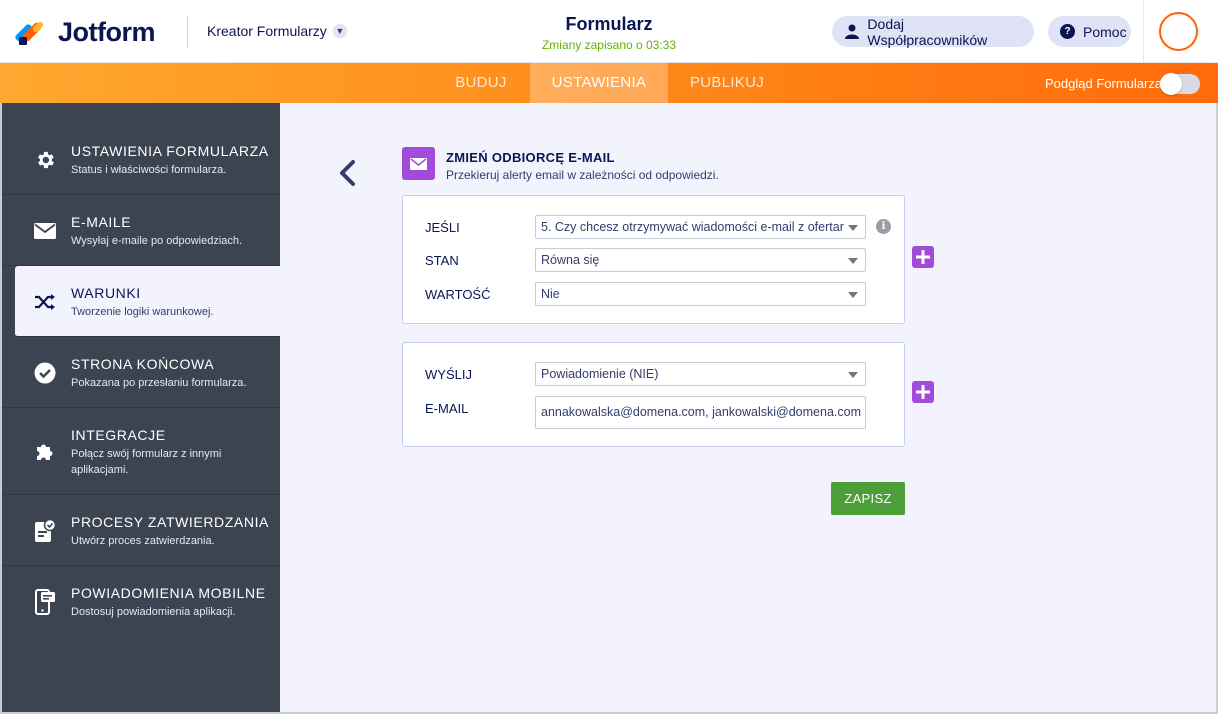 The height and width of the screenshot is (714, 1218). Describe the element at coordinates (600, 374) in the screenshot. I see `send-email-value: Powiadomienie (NIE)` at that location.